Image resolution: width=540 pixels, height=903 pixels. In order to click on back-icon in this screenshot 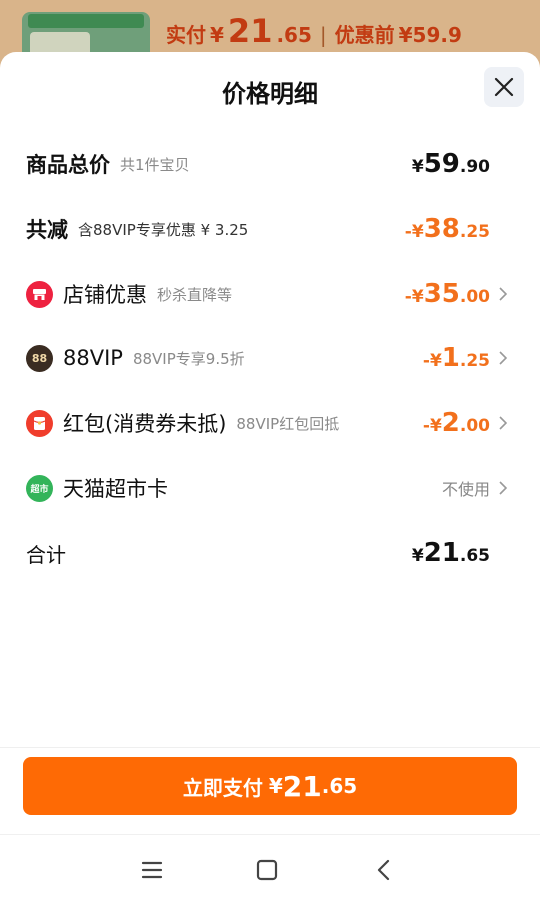, I will do `click(383, 870)`.